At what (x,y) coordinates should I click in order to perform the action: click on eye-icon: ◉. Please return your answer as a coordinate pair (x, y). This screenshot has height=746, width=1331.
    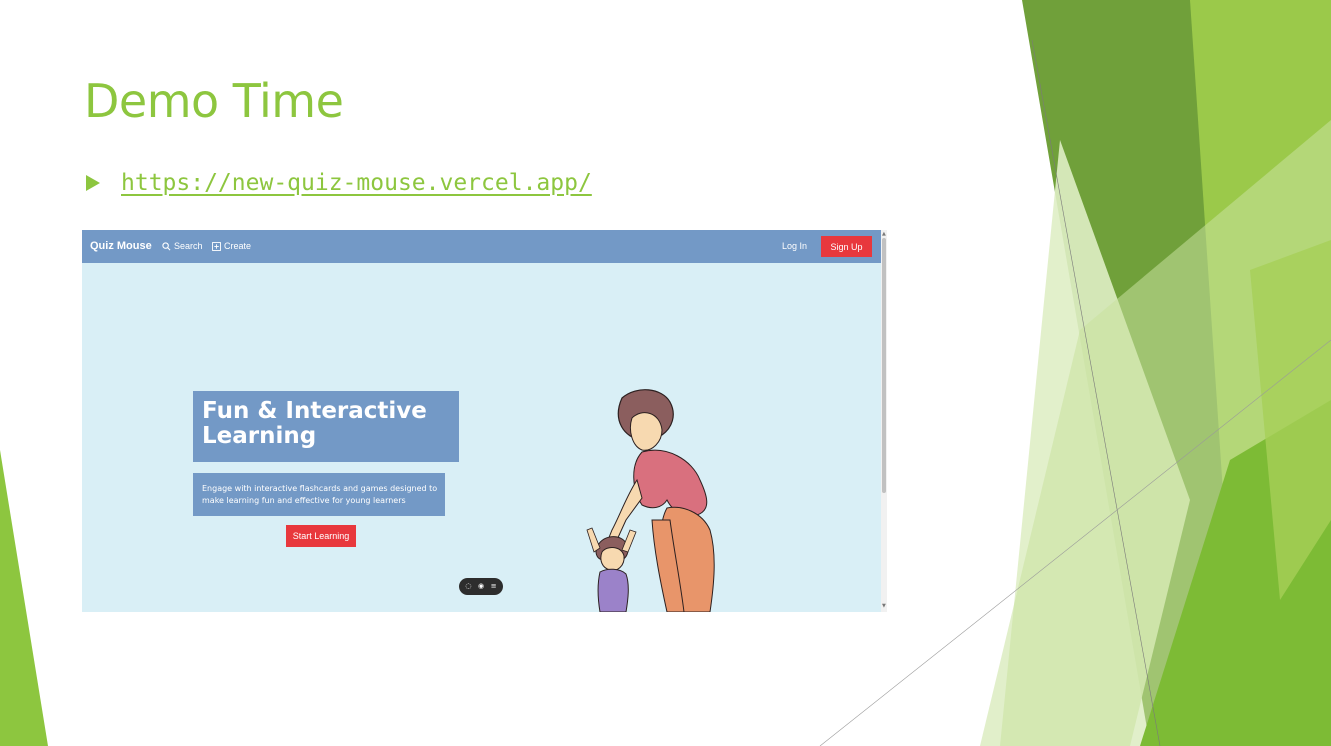
    Looking at the image, I should click on (481, 586).